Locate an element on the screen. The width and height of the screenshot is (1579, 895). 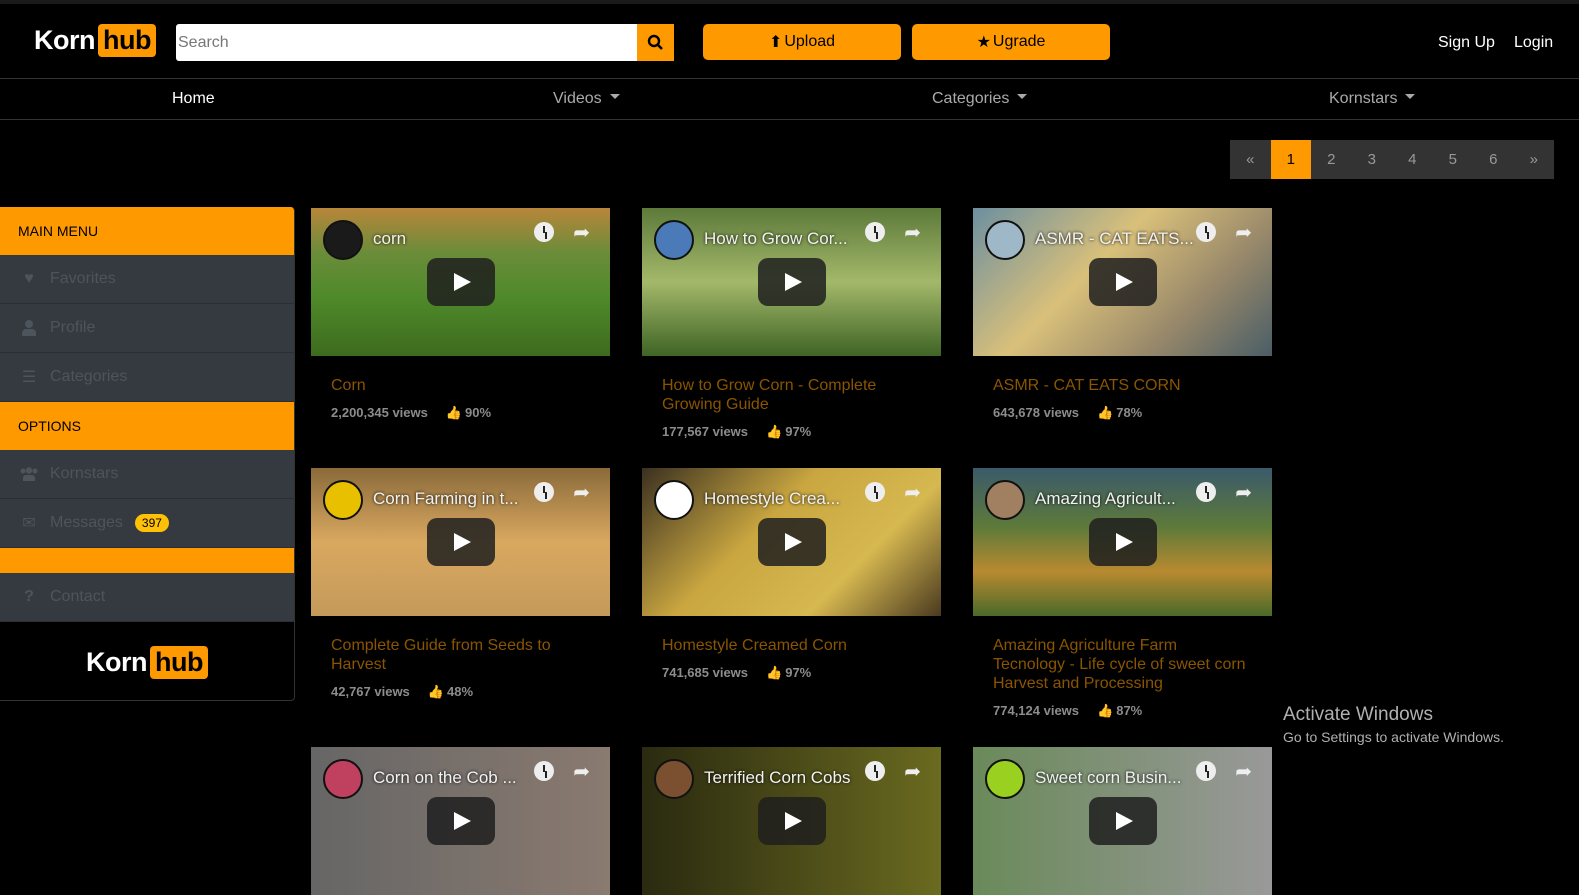
sidebar-item-profile: Profile is located at coordinates (147, 328).